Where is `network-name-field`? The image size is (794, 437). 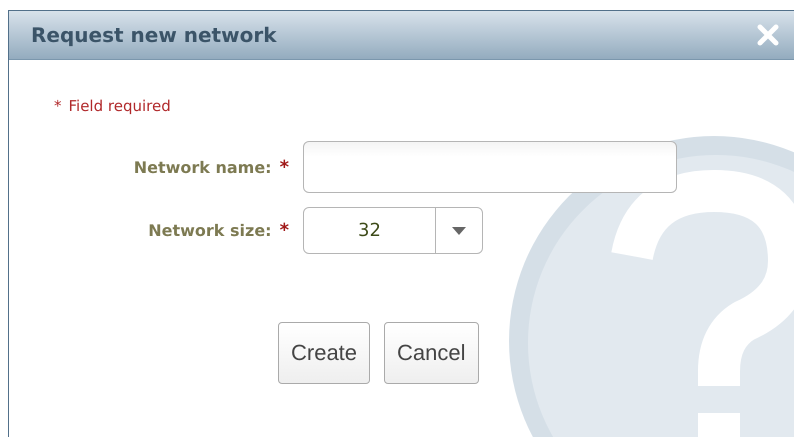
network-name-field is located at coordinates (490, 167).